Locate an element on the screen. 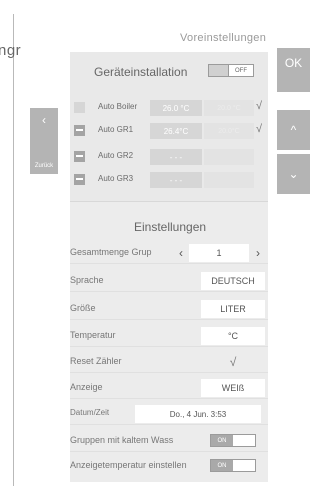  cold-water-toggle: ON is located at coordinates (233, 440).